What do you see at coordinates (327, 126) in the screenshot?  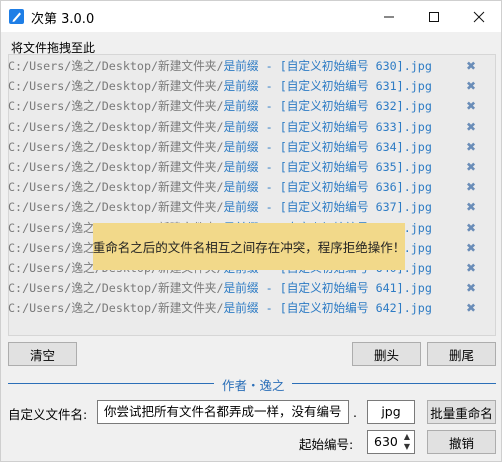 I see `file-new-name: 是前缀 - [自定义初始编号 633].jpg` at bounding box center [327, 126].